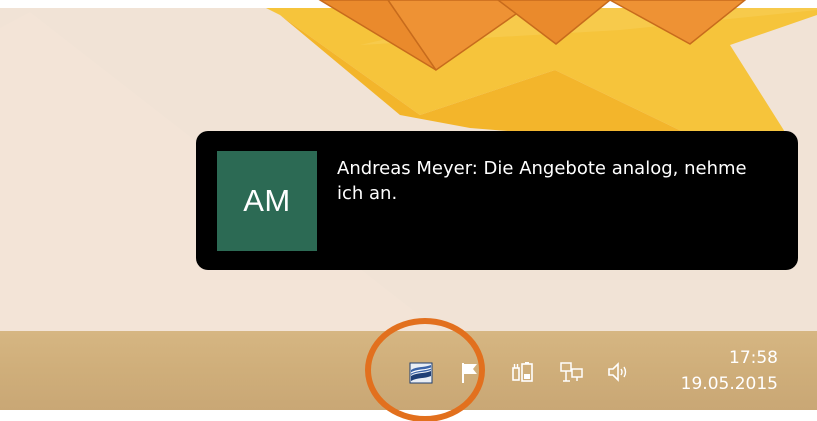 Image resolution: width=817 pixels, height=421 pixels. Describe the element at coordinates (523, 372) in the screenshot. I see `power-battery-icon` at that location.